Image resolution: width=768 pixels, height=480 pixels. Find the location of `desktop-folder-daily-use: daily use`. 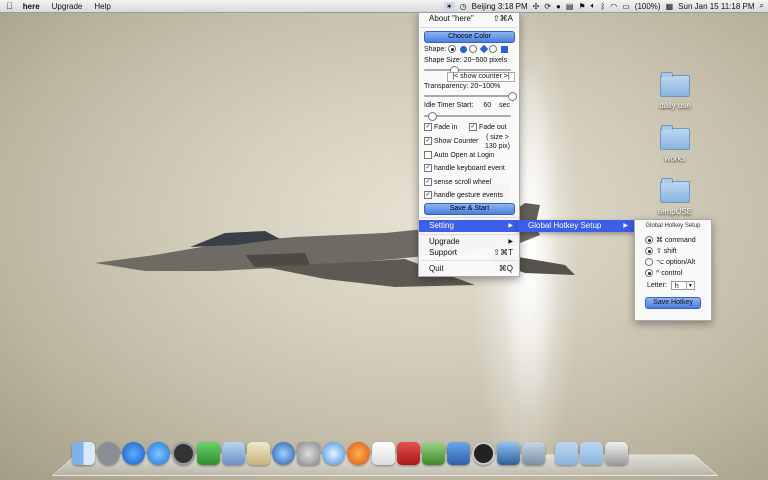

desktop-folder-daily-use: daily use is located at coordinates (675, 91).